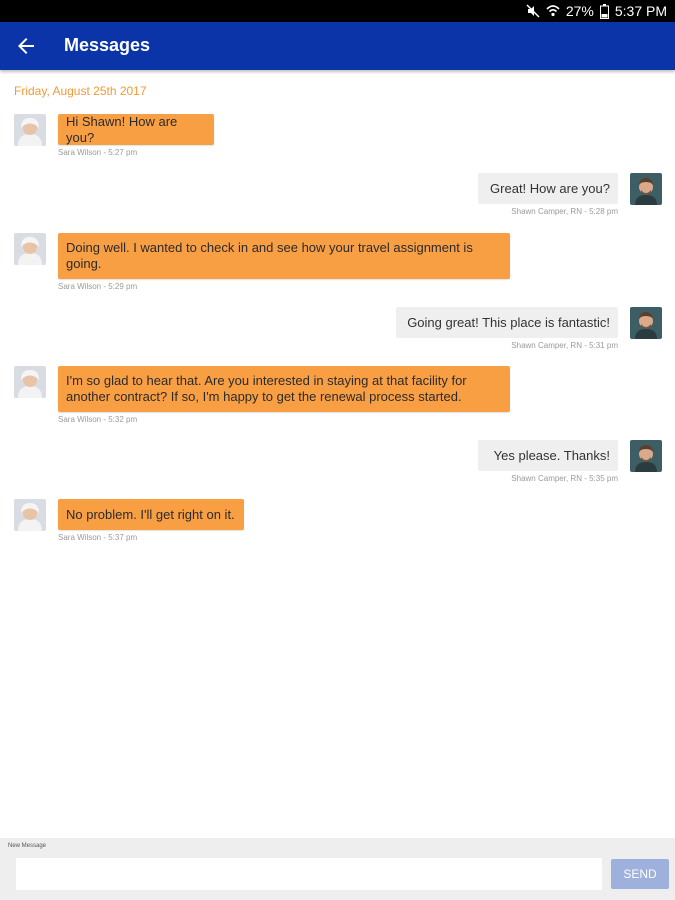  What do you see at coordinates (579, 11) in the screenshot?
I see `battery-percent: 27%` at bounding box center [579, 11].